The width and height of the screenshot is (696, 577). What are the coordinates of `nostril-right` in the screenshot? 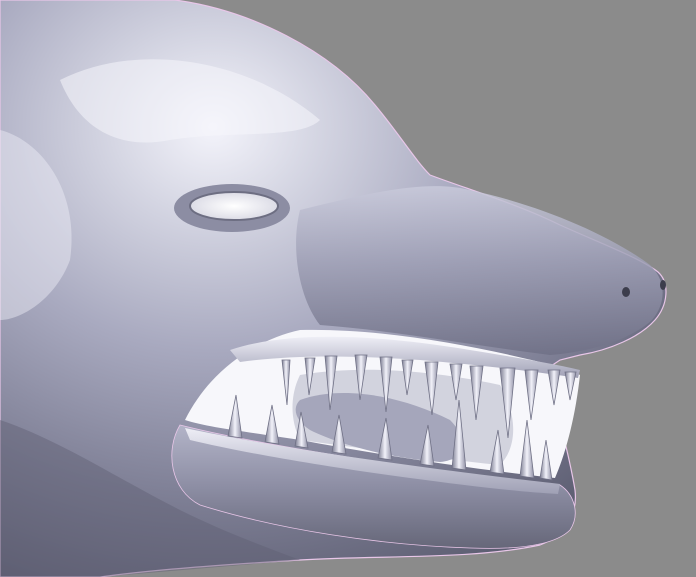 It's located at (663, 285).